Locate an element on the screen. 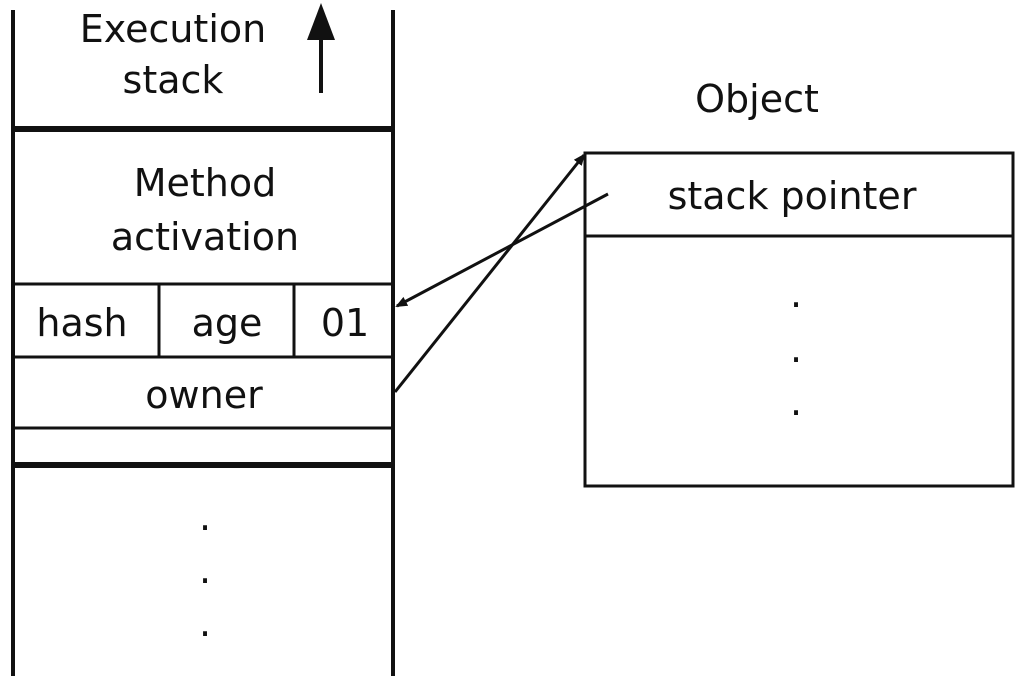 This screenshot has width=1018, height=682. stack-title-line1: Execution is located at coordinates (173, 29).